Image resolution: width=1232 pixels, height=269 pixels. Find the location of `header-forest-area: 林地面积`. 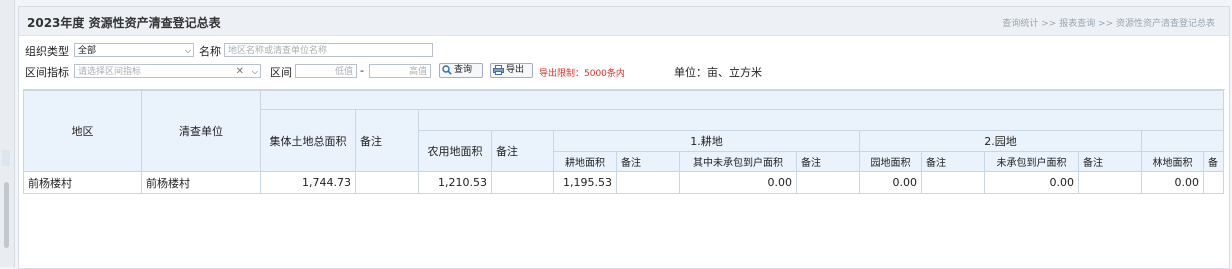

header-forest-area: 林地面积 is located at coordinates (1172, 161).